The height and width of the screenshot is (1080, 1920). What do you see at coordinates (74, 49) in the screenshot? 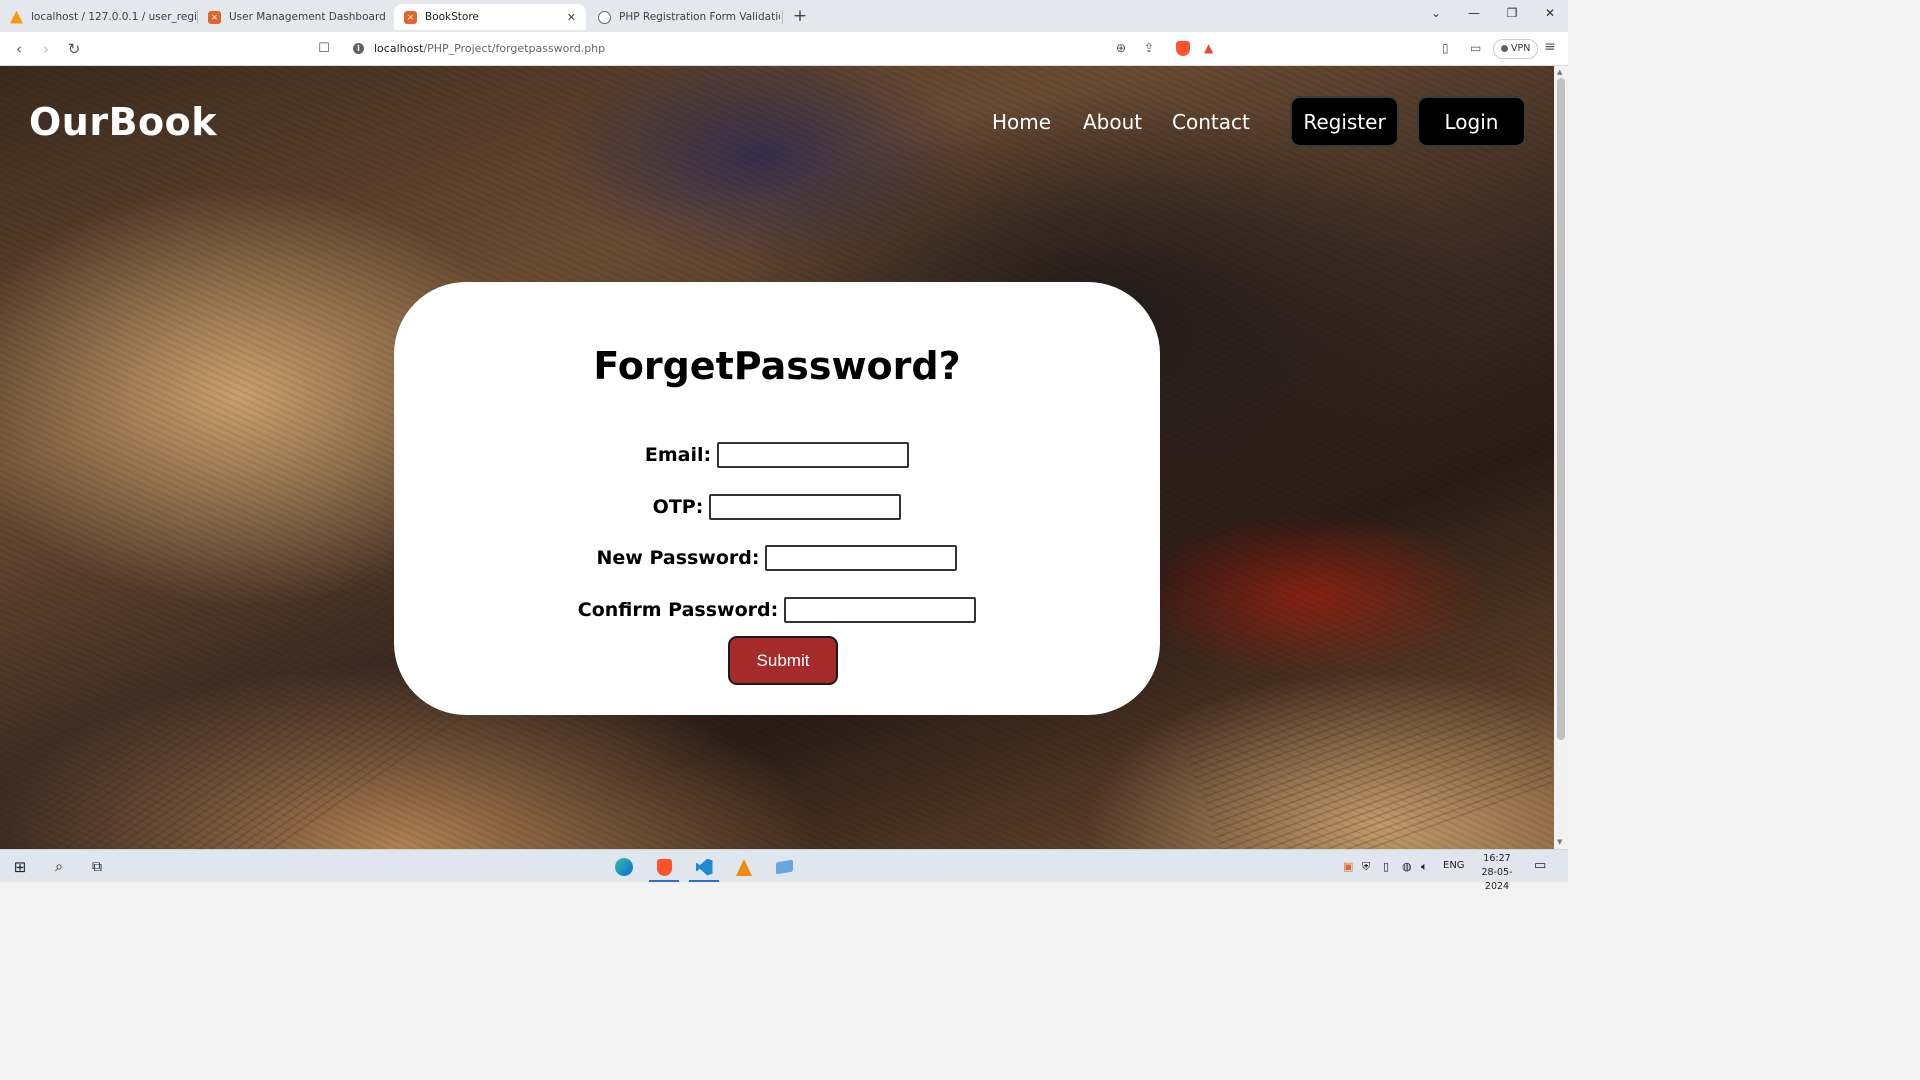
I see `reload-button: ↻` at bounding box center [74, 49].